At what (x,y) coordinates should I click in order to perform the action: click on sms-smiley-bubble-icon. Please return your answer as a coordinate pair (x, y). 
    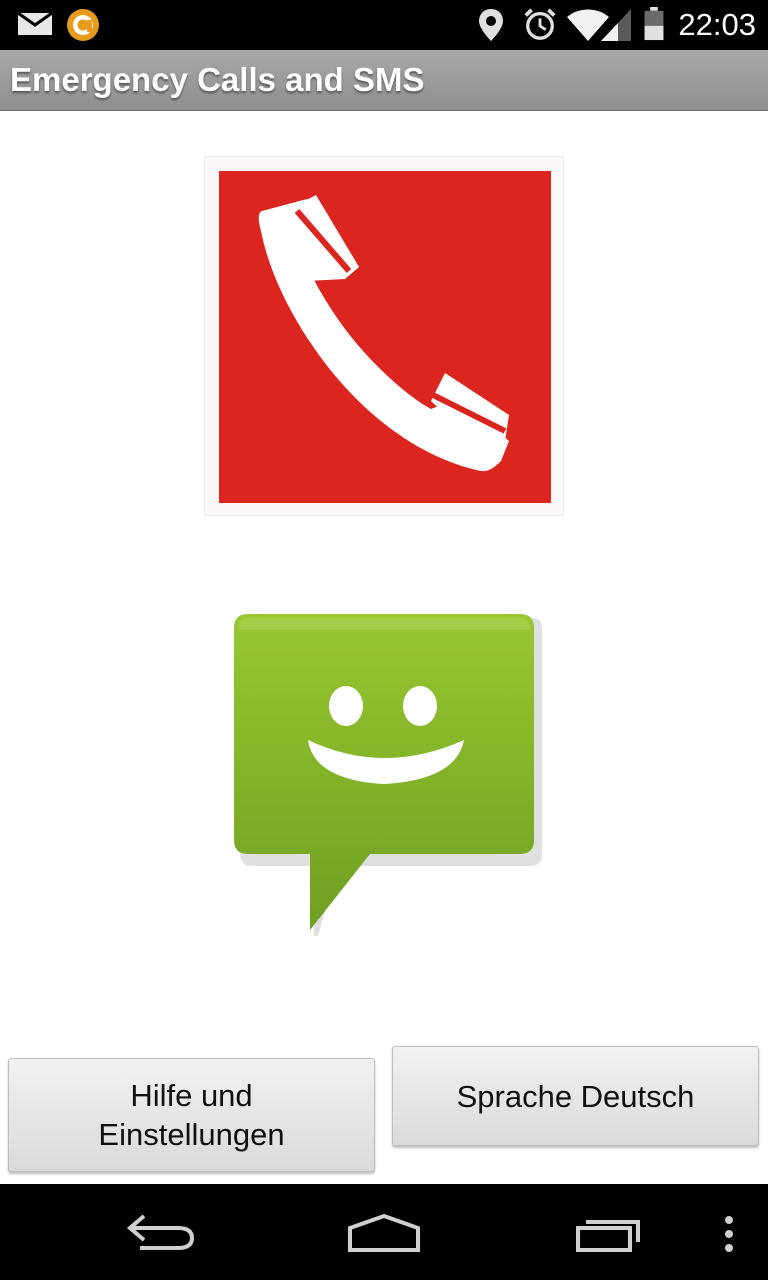
    Looking at the image, I should click on (388, 775).